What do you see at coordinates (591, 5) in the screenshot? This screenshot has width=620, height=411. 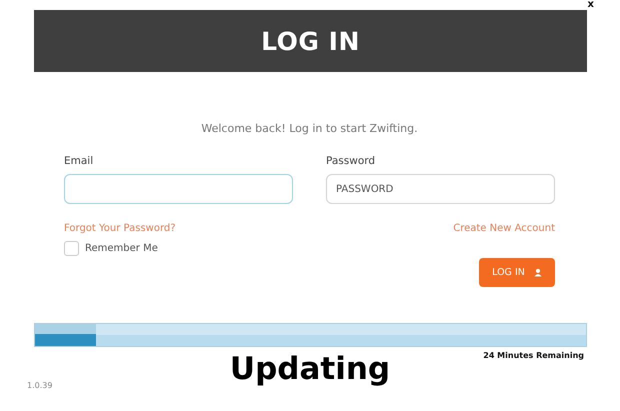 I see `close-button: x` at bounding box center [591, 5].